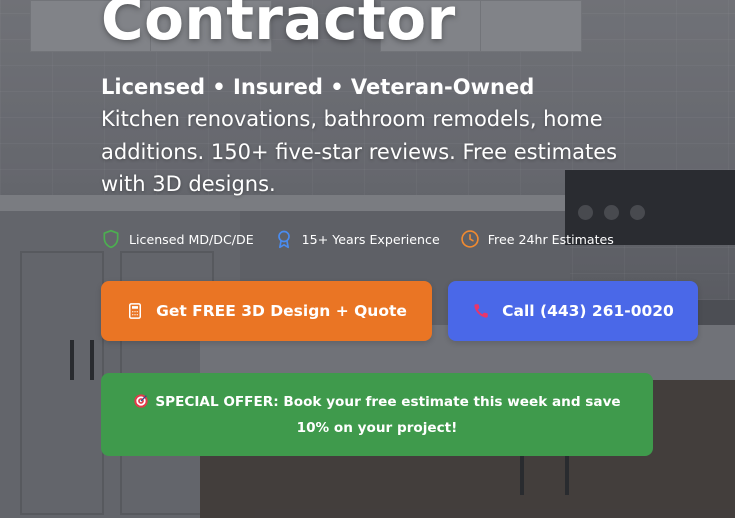 Image resolution: width=735 pixels, height=518 pixels. I want to click on get-quote-button: Get FREE 3D Design + Quote, so click(266, 311).